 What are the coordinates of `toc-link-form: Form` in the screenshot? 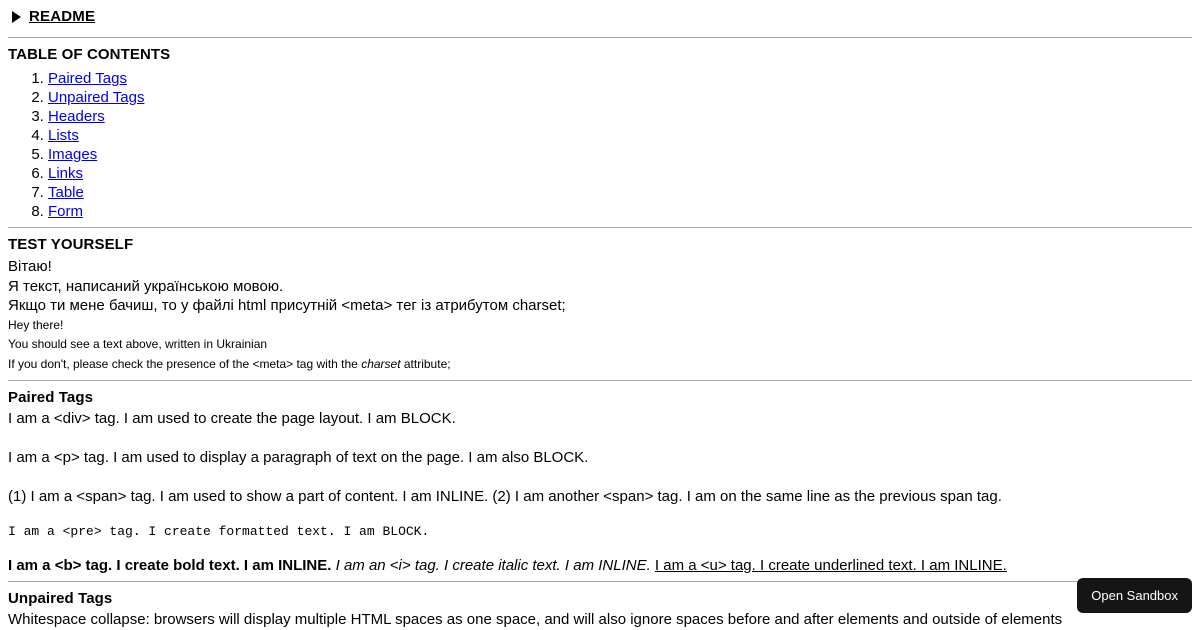 It's located at (65, 211).